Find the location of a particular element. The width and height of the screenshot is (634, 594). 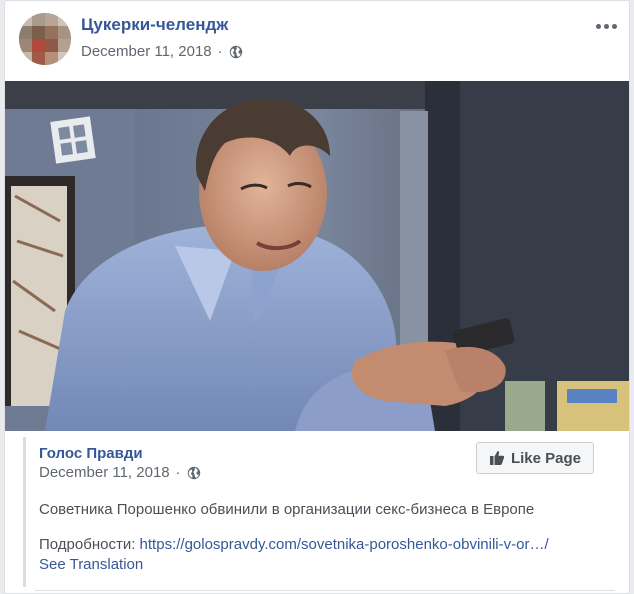

more-options-icon is located at coordinates (606, 26).